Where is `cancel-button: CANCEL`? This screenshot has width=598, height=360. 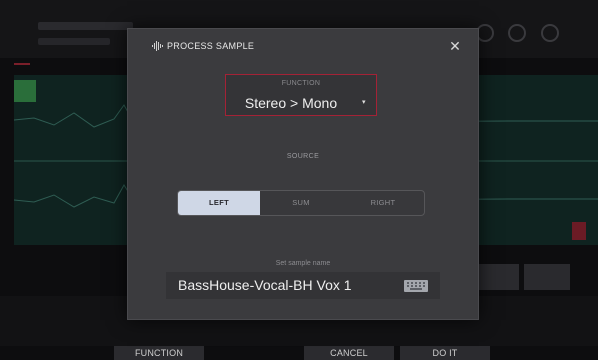 cancel-button: CANCEL is located at coordinates (349, 353).